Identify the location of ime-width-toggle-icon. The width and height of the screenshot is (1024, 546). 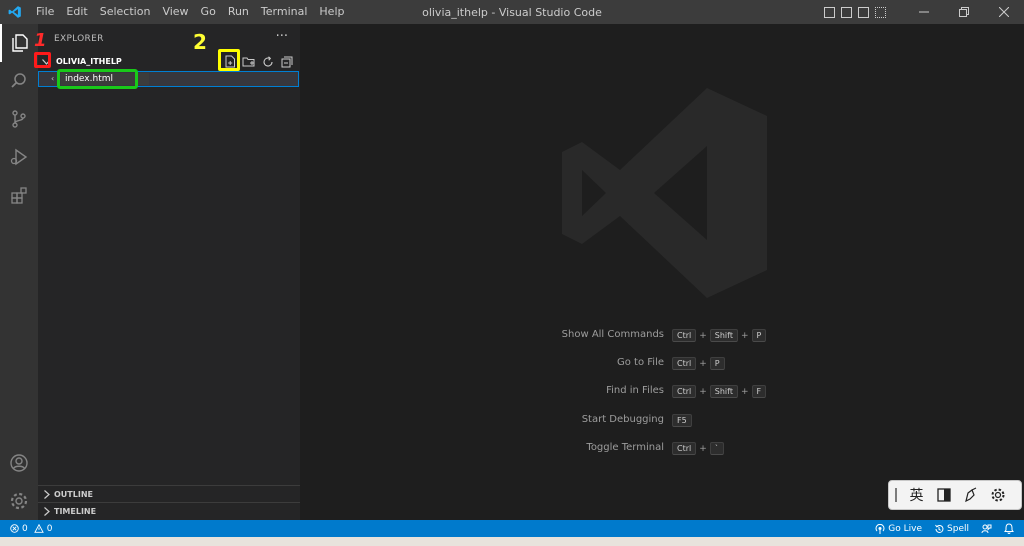
(943, 495).